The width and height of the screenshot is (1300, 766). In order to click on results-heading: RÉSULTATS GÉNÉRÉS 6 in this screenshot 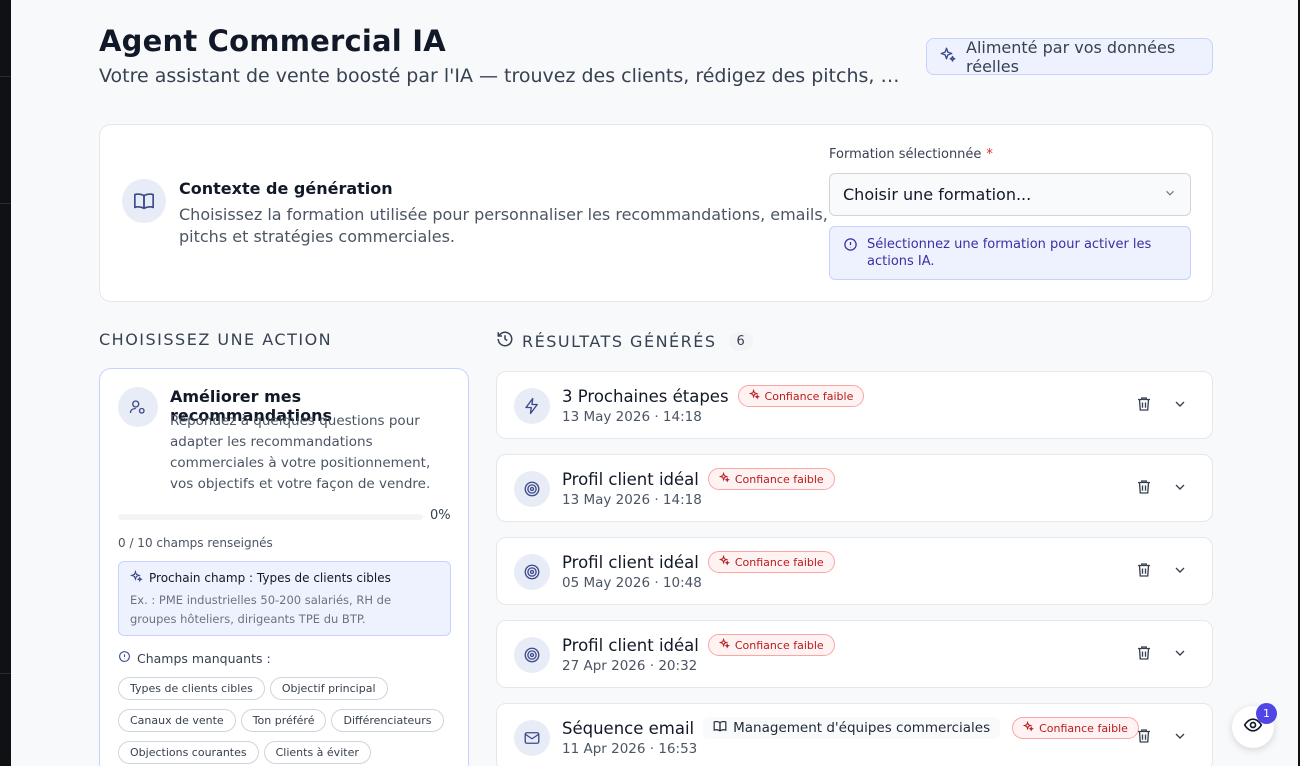, I will do `click(624, 341)`.